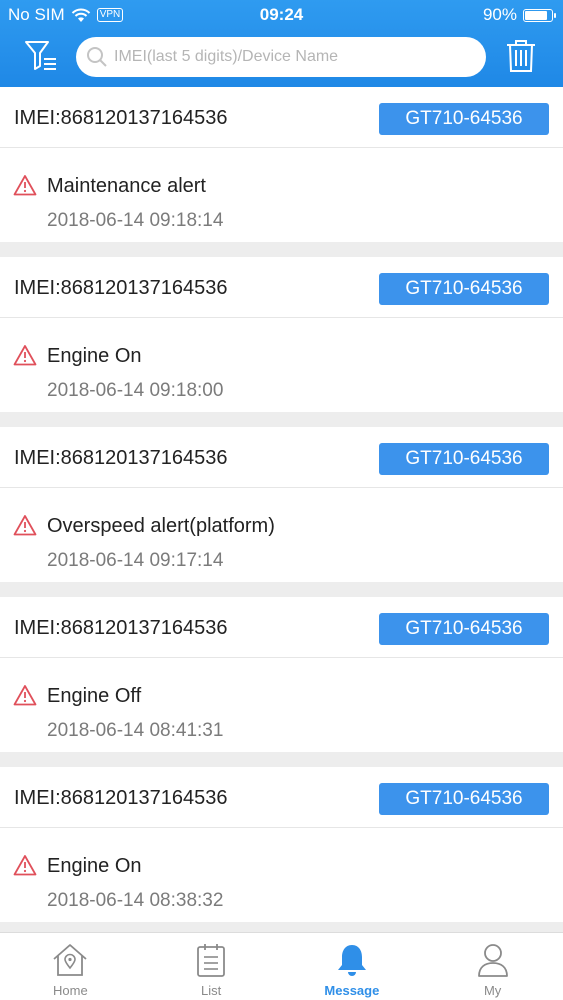 The image size is (563, 1000). I want to click on status-bar: No SIM VPN 09:24 90%, so click(281, 15).